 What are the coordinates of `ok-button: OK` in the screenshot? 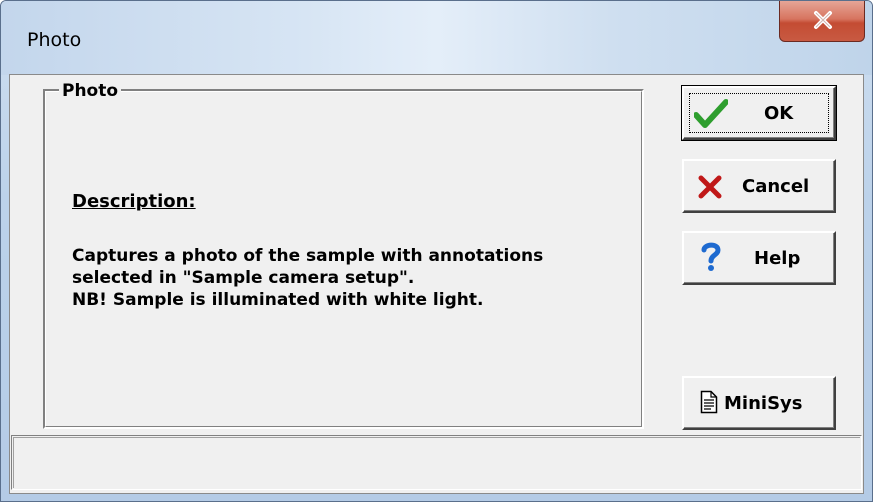 It's located at (759, 113).